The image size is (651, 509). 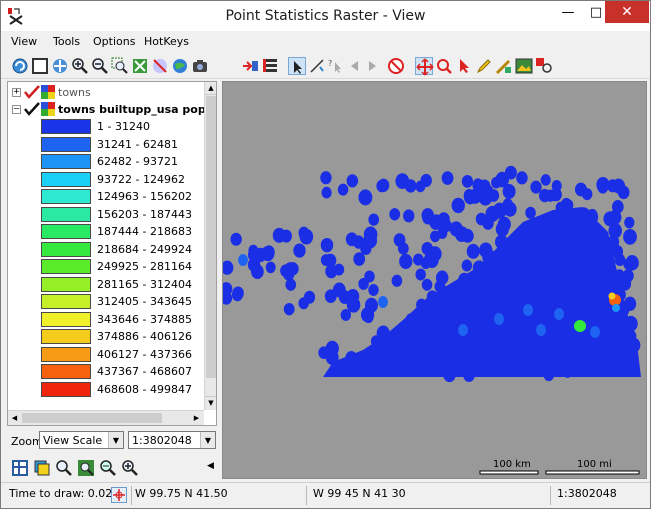 I want to click on back-icon, so click(x=355, y=66).